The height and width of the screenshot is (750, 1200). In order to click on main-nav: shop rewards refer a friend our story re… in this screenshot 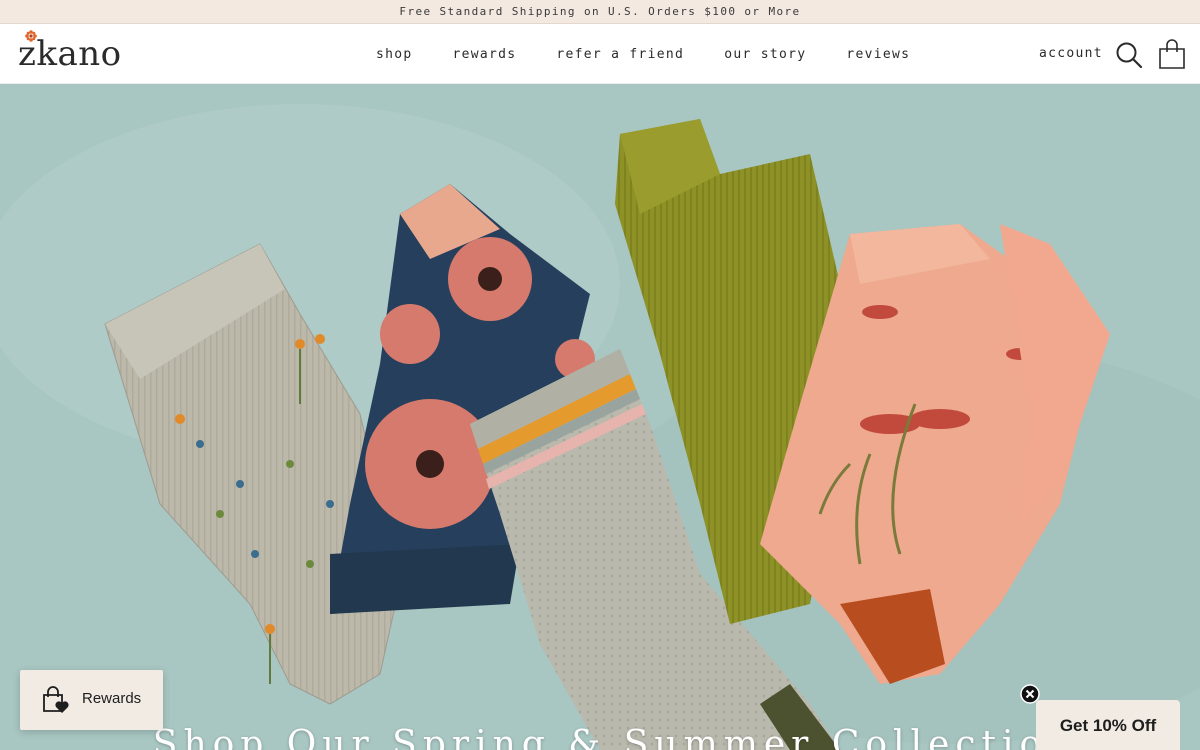, I will do `click(643, 54)`.